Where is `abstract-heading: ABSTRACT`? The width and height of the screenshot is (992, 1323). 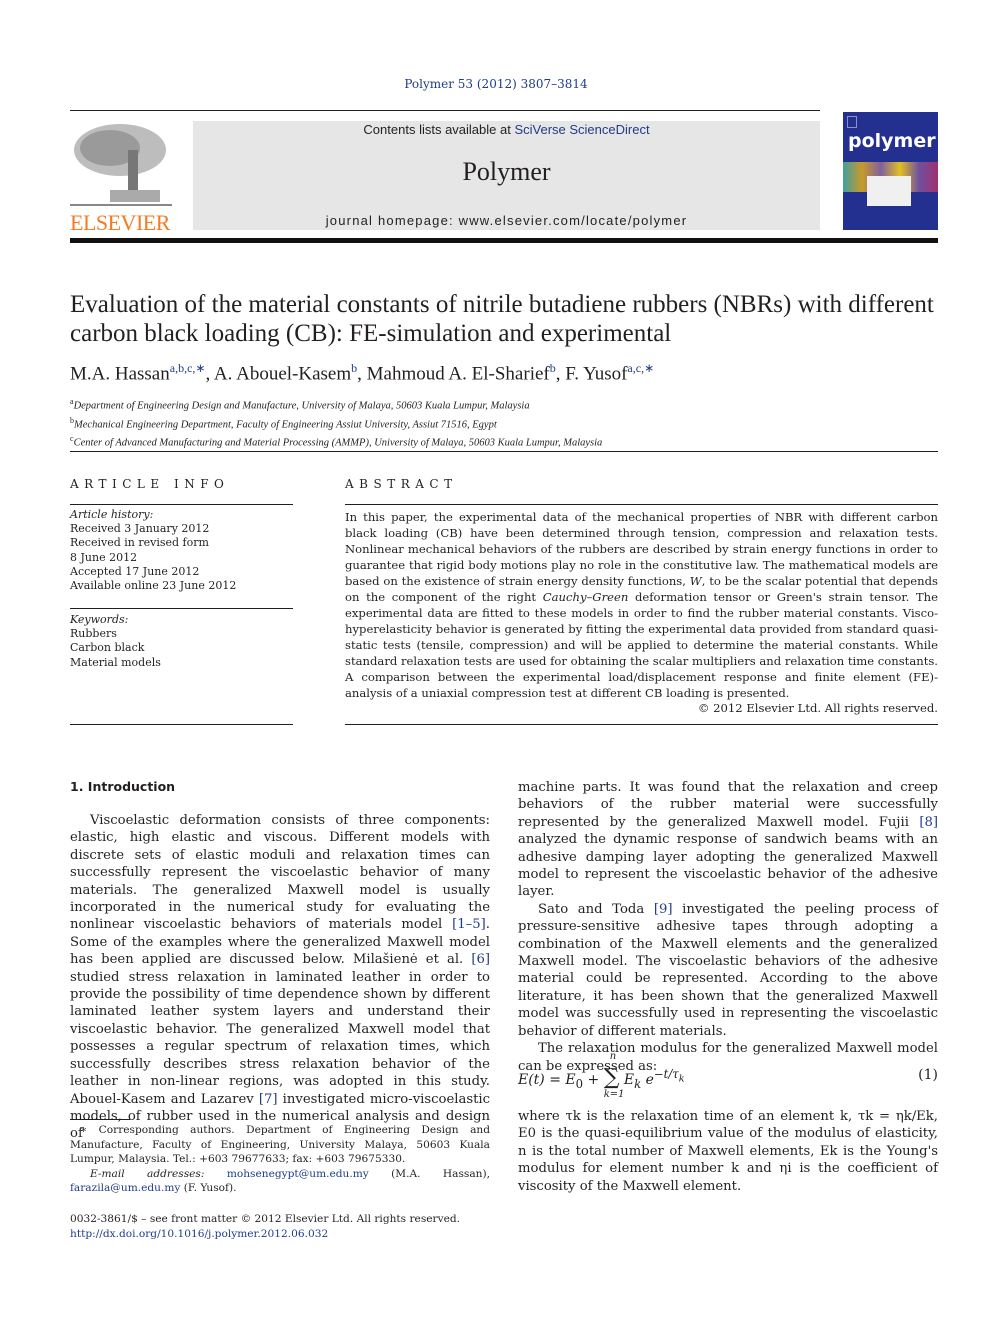
abstract-heading: ABSTRACT is located at coordinates (401, 484).